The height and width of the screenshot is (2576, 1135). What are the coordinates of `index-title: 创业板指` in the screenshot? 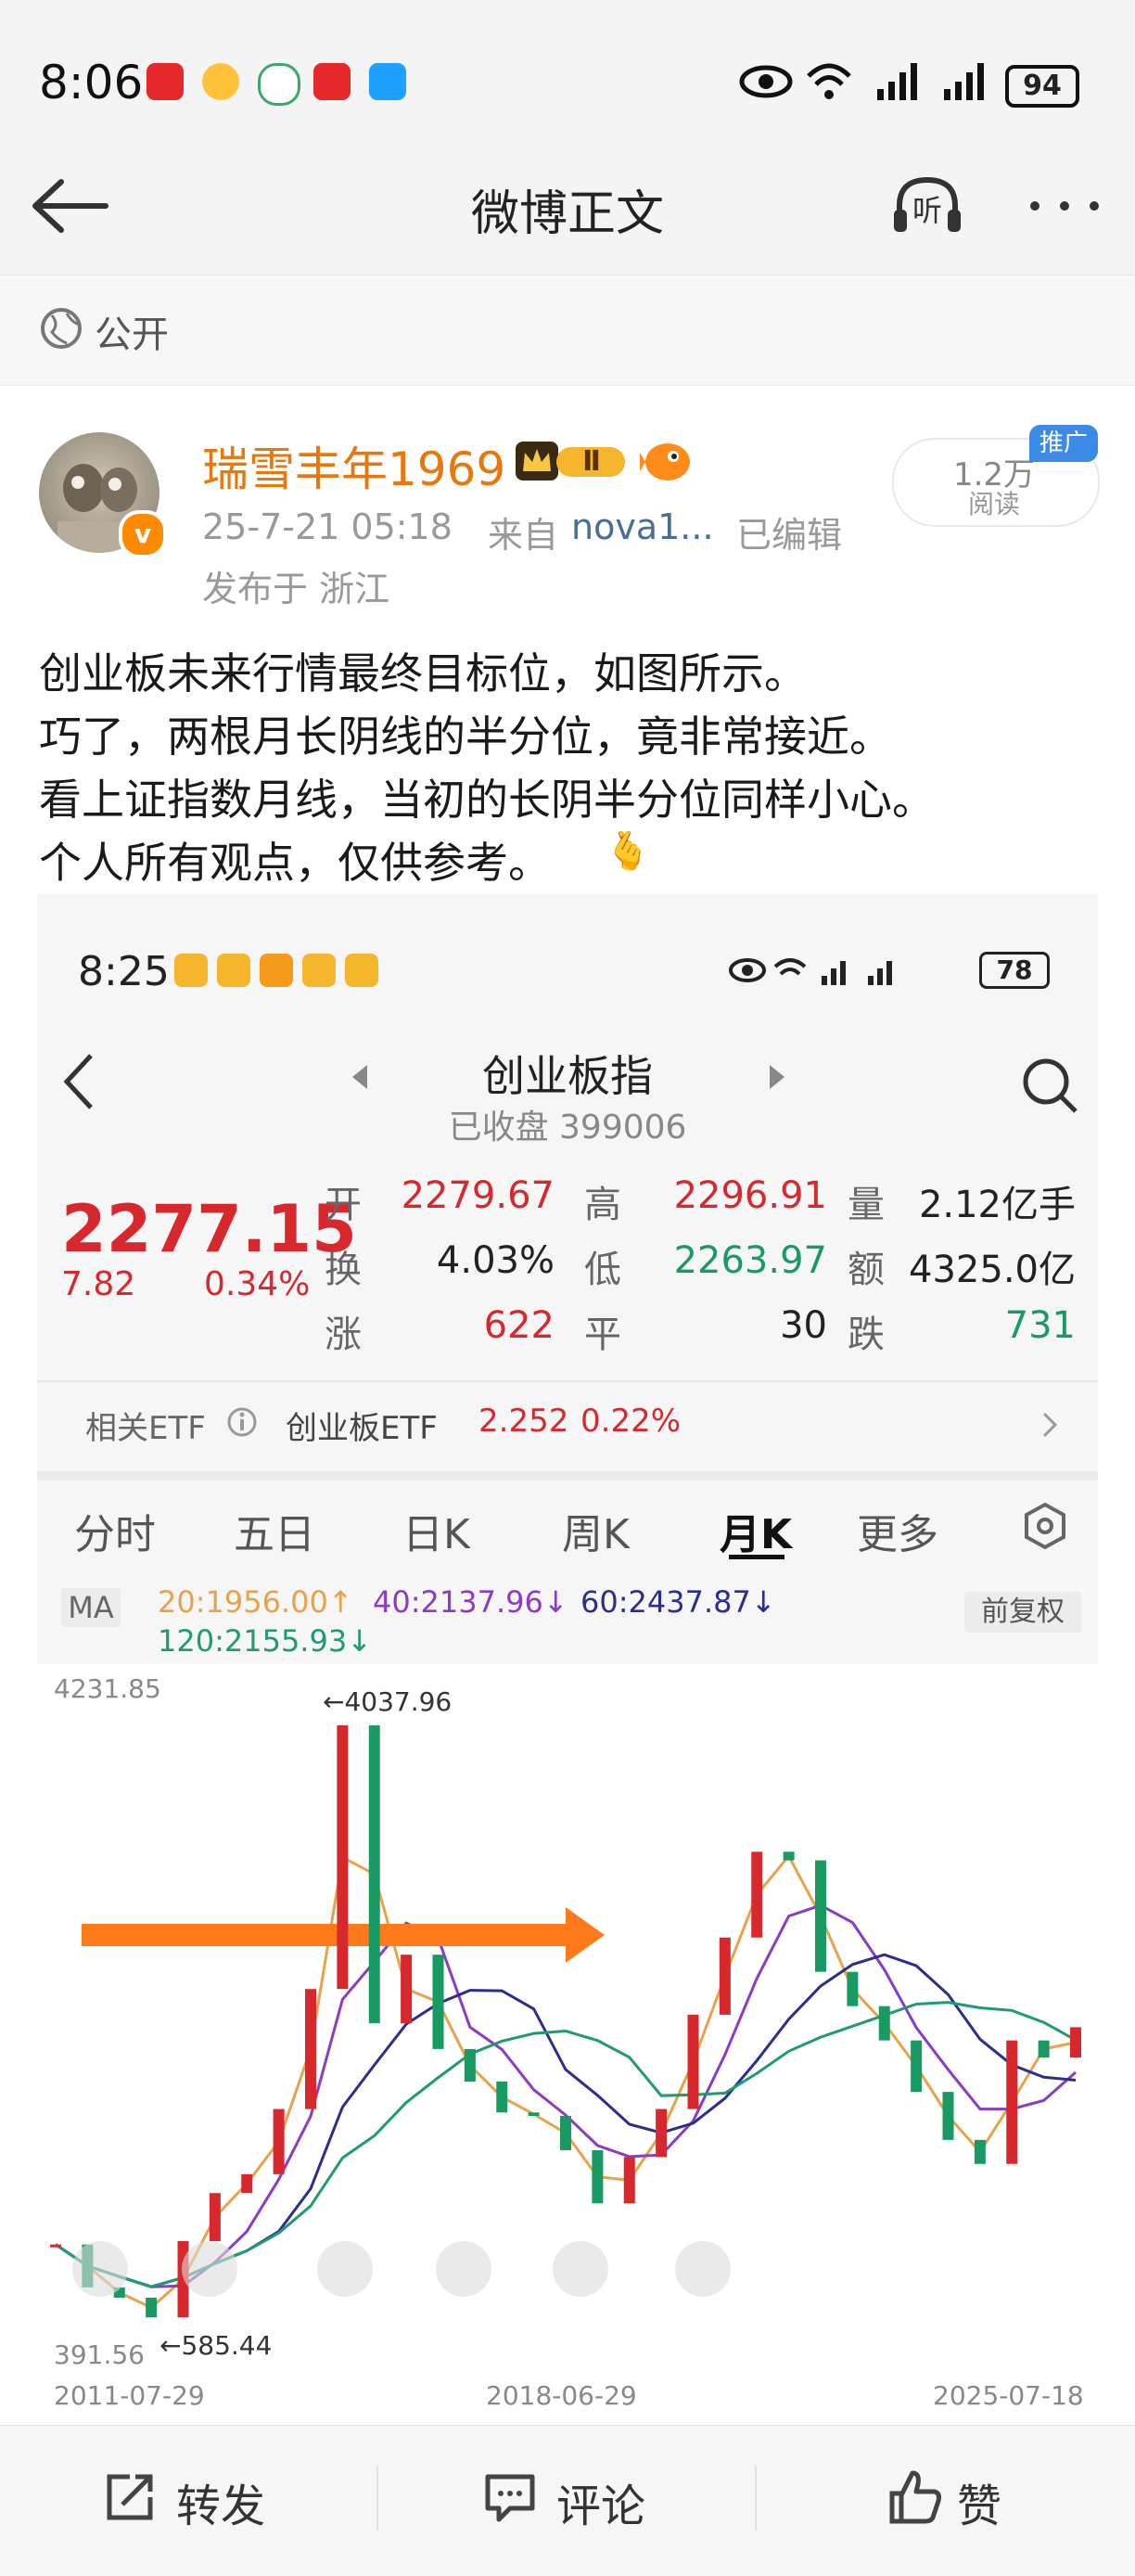 It's located at (567, 1076).